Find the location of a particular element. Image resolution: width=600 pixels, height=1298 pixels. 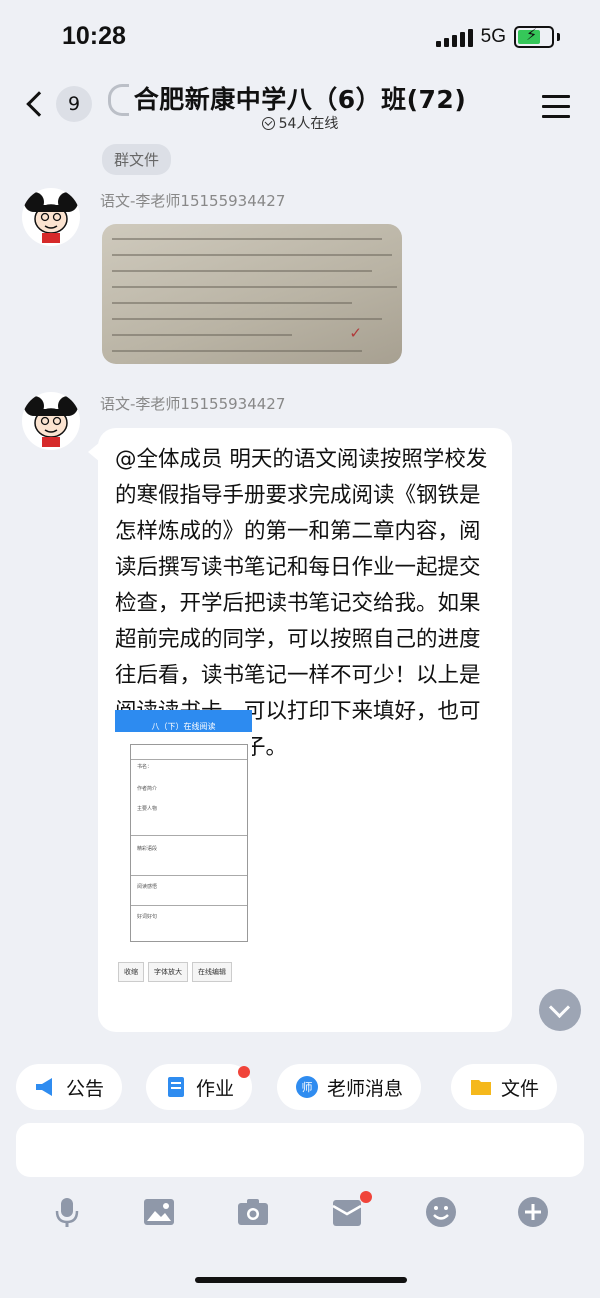

group-file-chip: 群文件 is located at coordinates (137, 159).